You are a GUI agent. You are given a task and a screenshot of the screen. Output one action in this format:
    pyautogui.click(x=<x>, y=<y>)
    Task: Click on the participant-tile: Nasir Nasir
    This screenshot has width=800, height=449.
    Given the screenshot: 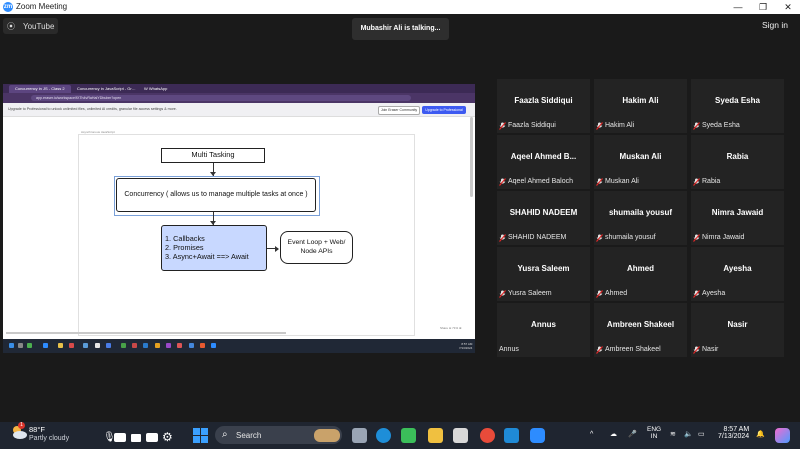 What is the action you would take?
    pyautogui.click(x=737, y=330)
    